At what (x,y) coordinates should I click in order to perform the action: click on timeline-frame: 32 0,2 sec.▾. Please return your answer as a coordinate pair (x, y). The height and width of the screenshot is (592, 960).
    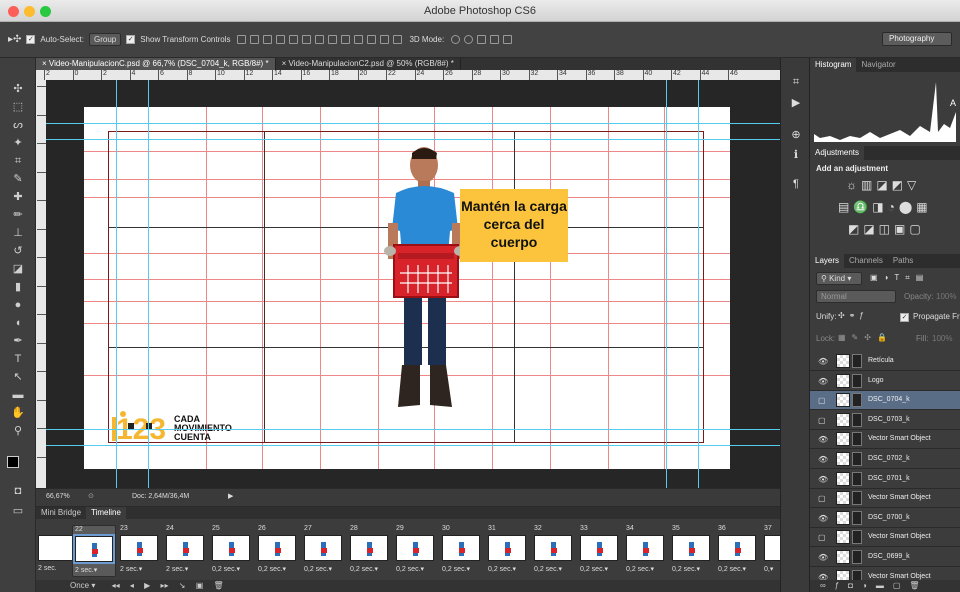
    Looking at the image, I should click on (554, 551).